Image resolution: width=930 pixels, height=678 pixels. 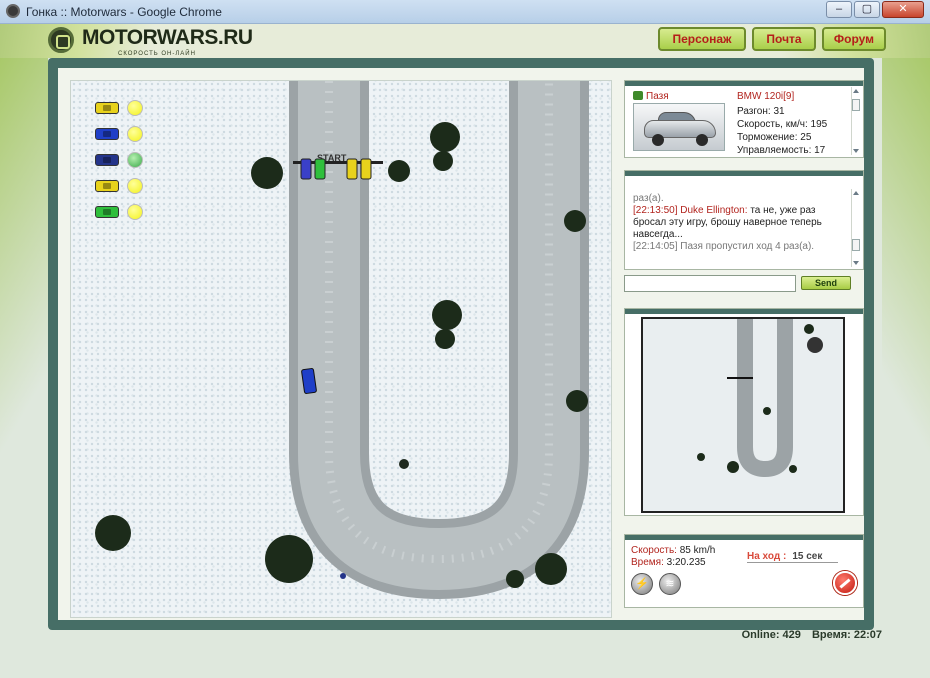 I want to click on turn-timer: На ход : 15 сек, so click(x=793, y=557).